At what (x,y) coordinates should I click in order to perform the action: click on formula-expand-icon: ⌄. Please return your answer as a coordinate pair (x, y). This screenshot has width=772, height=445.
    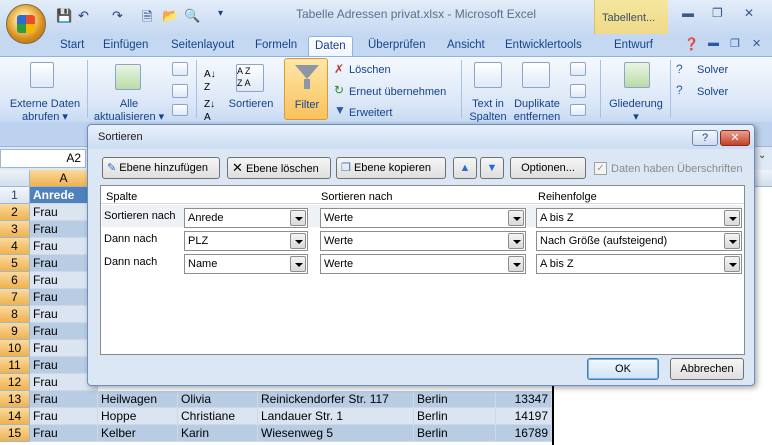
    Looking at the image, I should click on (762, 155).